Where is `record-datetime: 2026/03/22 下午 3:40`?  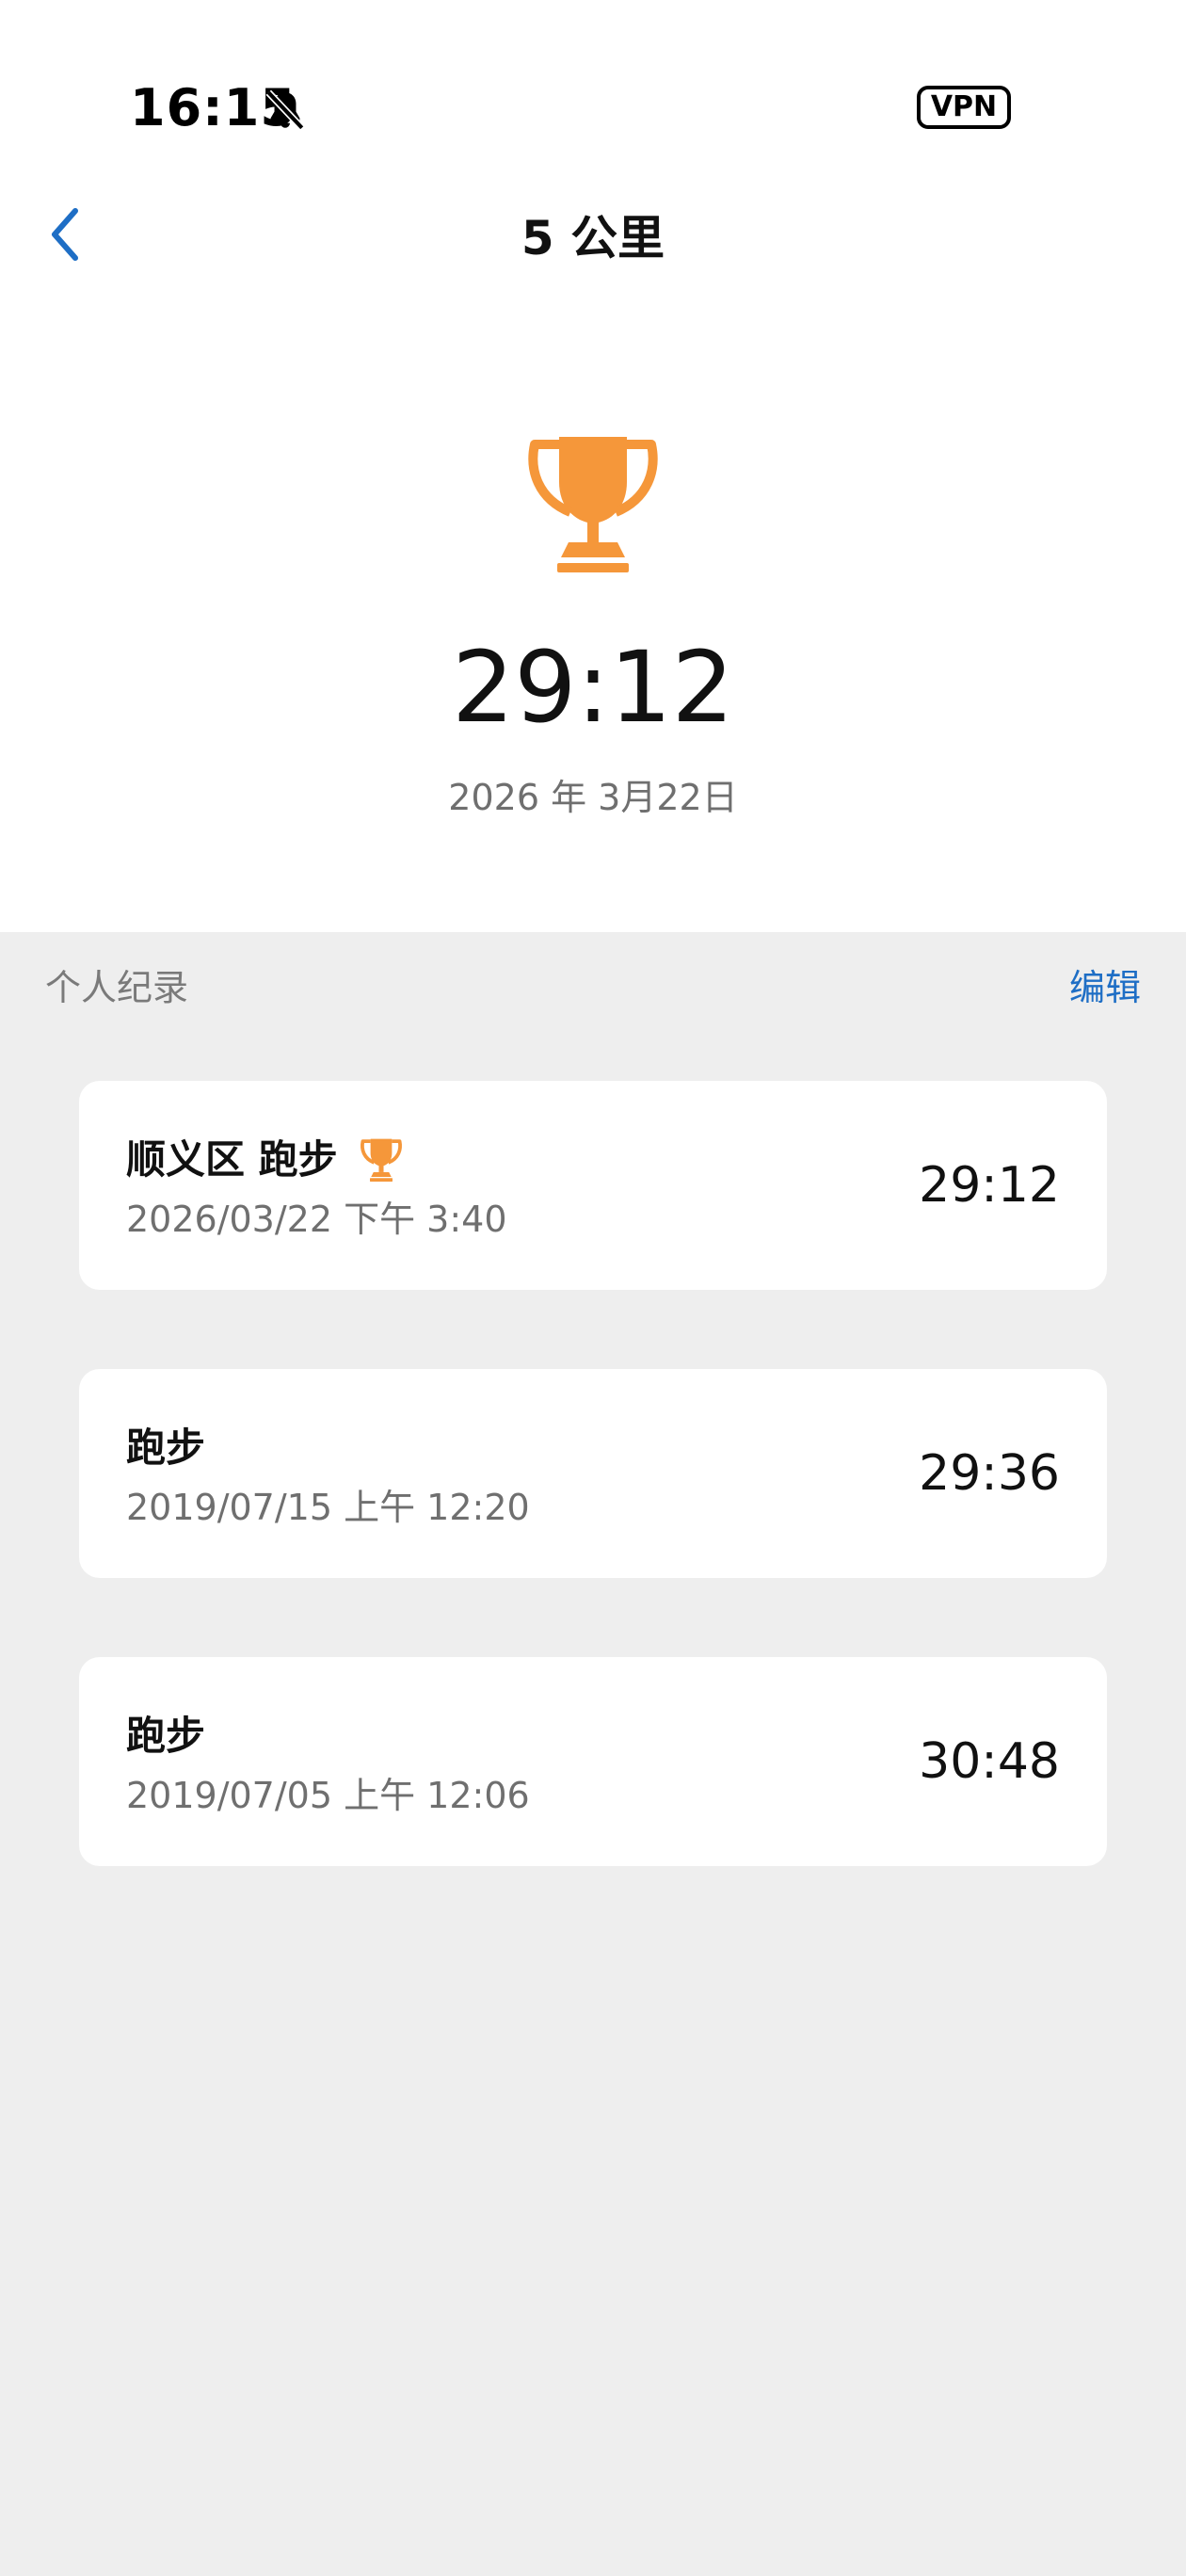 record-datetime: 2026/03/22 下午 3:40 is located at coordinates (316, 1219).